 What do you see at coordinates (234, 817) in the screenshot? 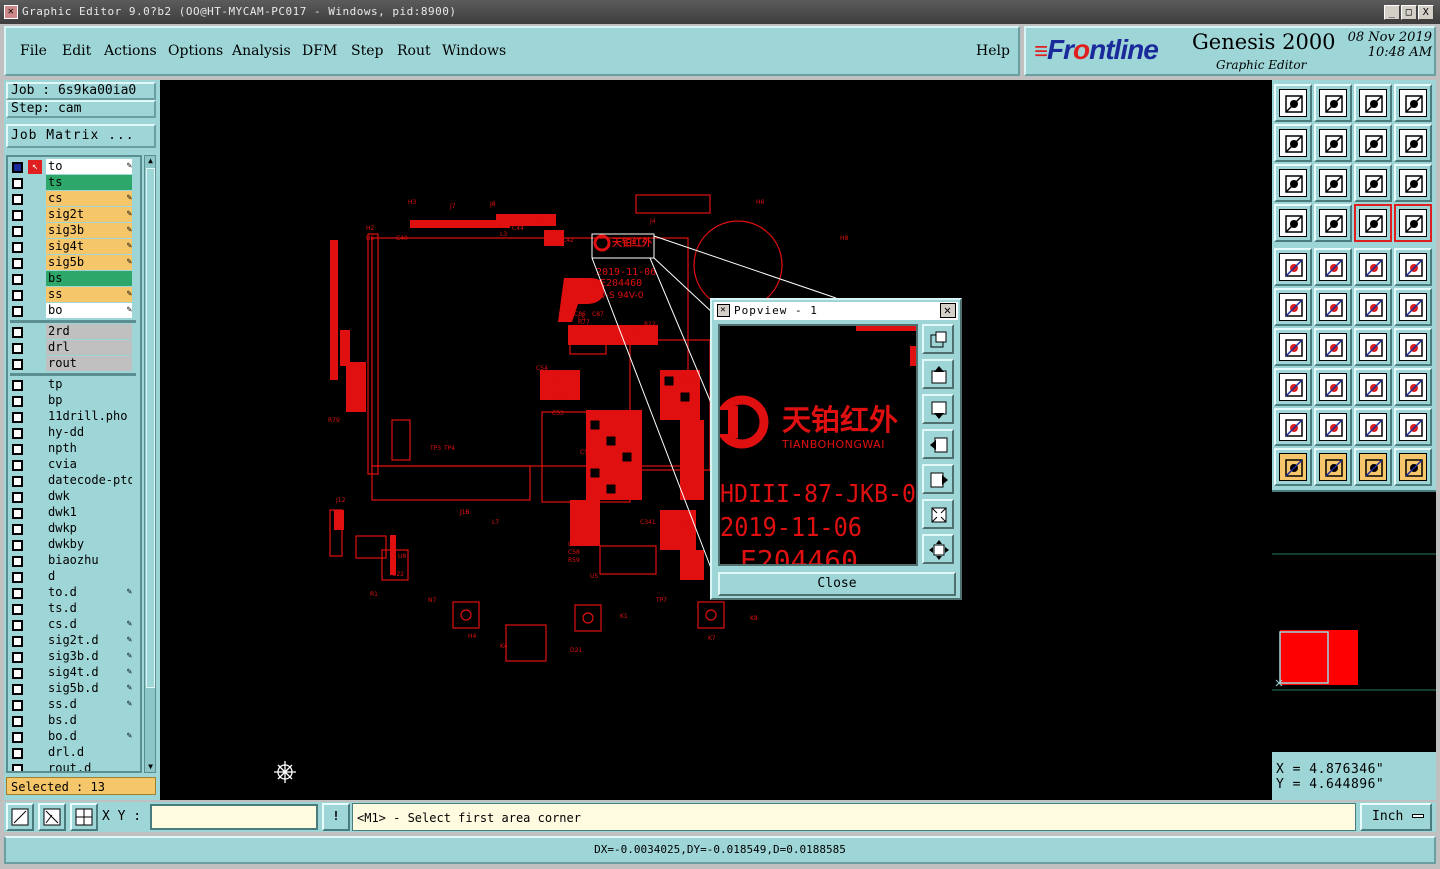
I see `xy-input` at bounding box center [234, 817].